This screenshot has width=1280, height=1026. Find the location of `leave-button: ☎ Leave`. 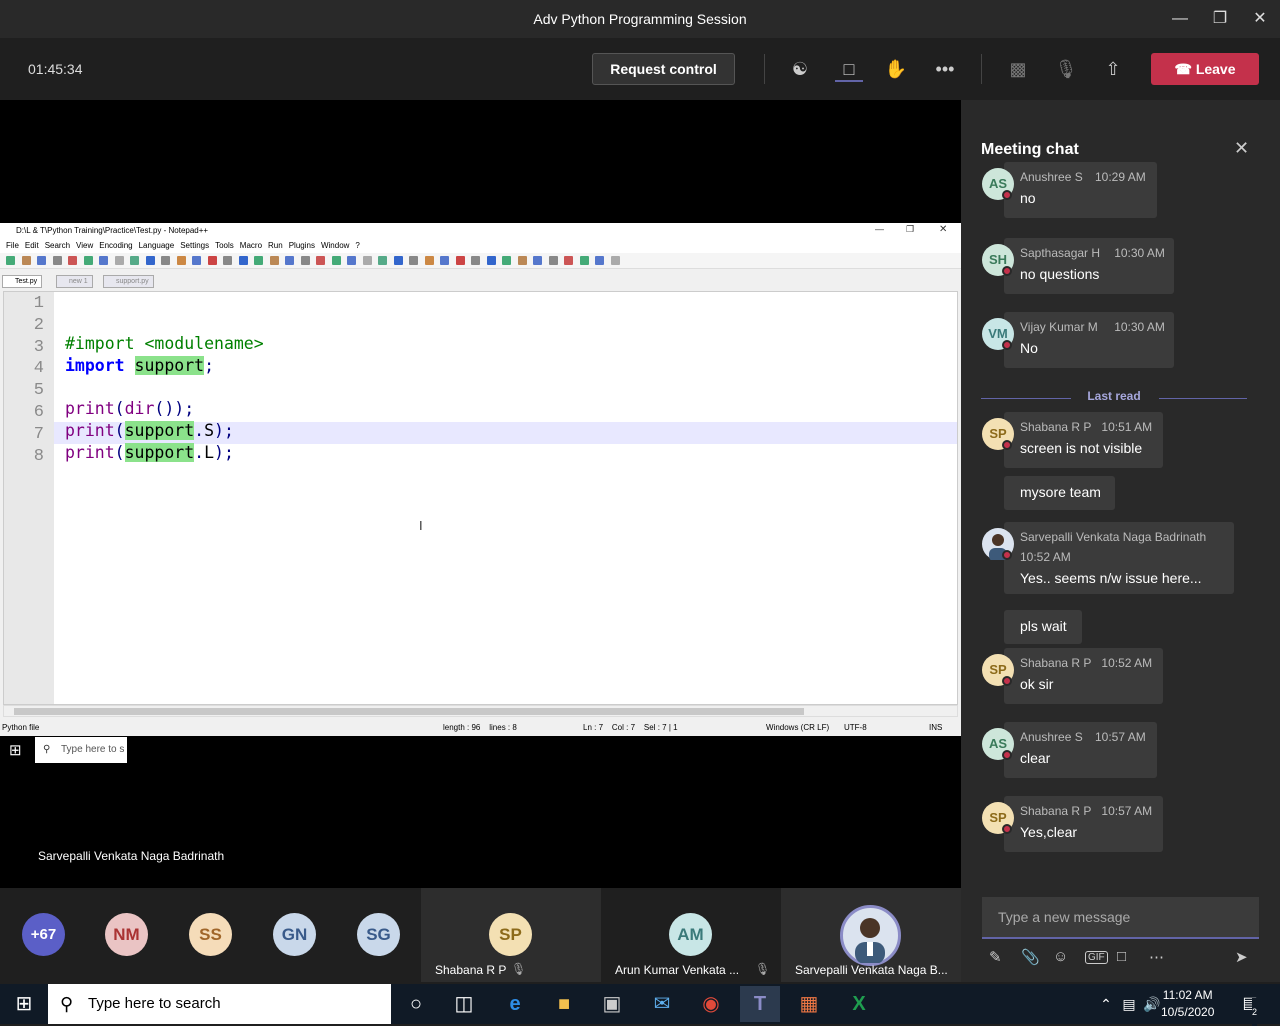

leave-button: ☎ Leave is located at coordinates (1205, 69).